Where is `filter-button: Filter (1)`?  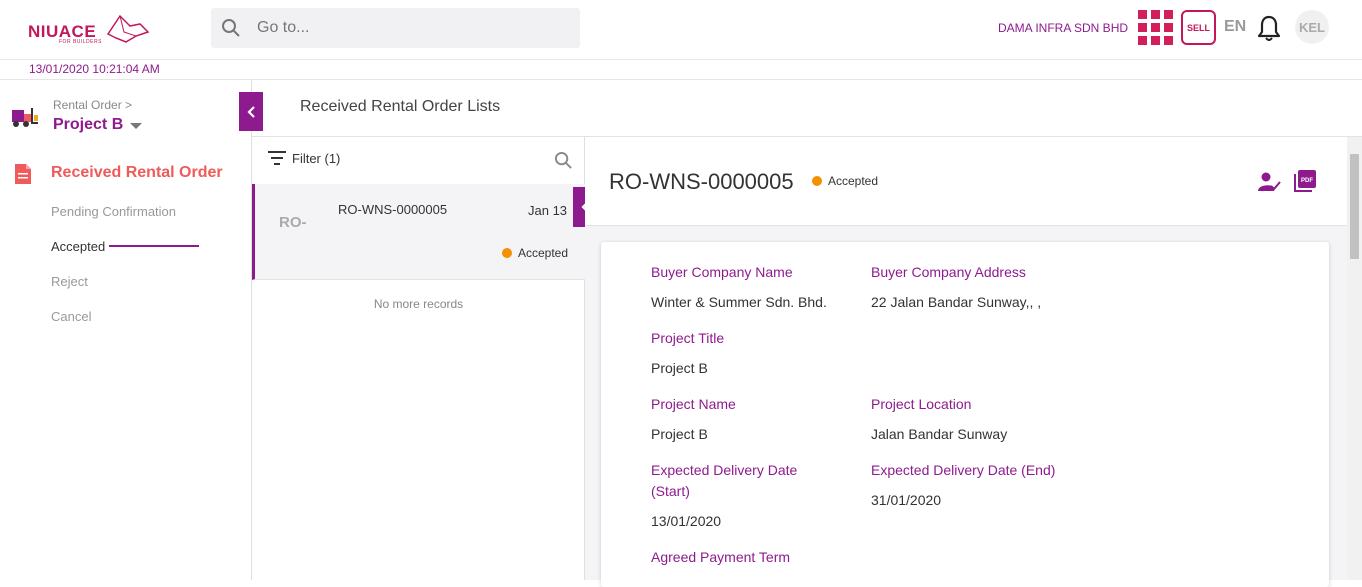 filter-button: Filter (1) is located at coordinates (316, 158).